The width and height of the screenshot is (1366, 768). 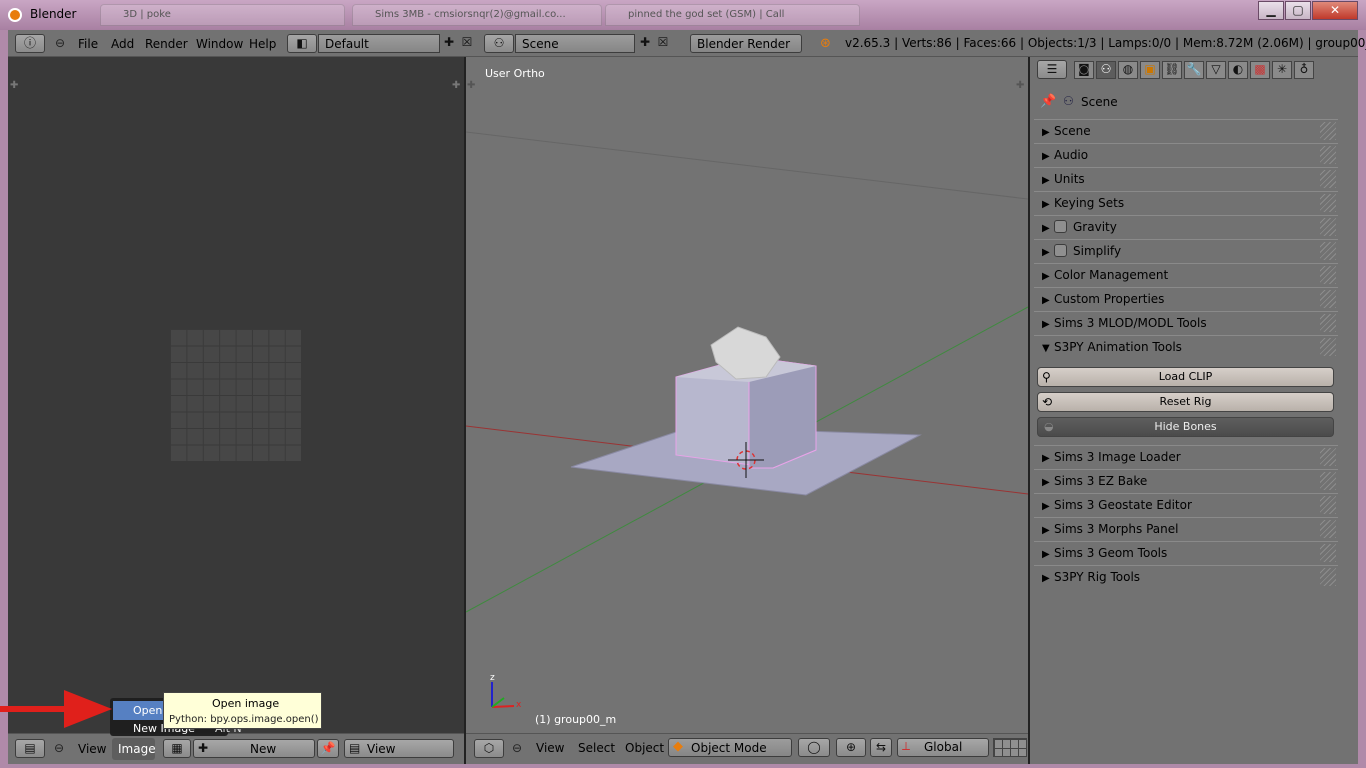 What do you see at coordinates (1186, 250) in the screenshot?
I see `panel-simplify: ▶ Simplify` at bounding box center [1186, 250].